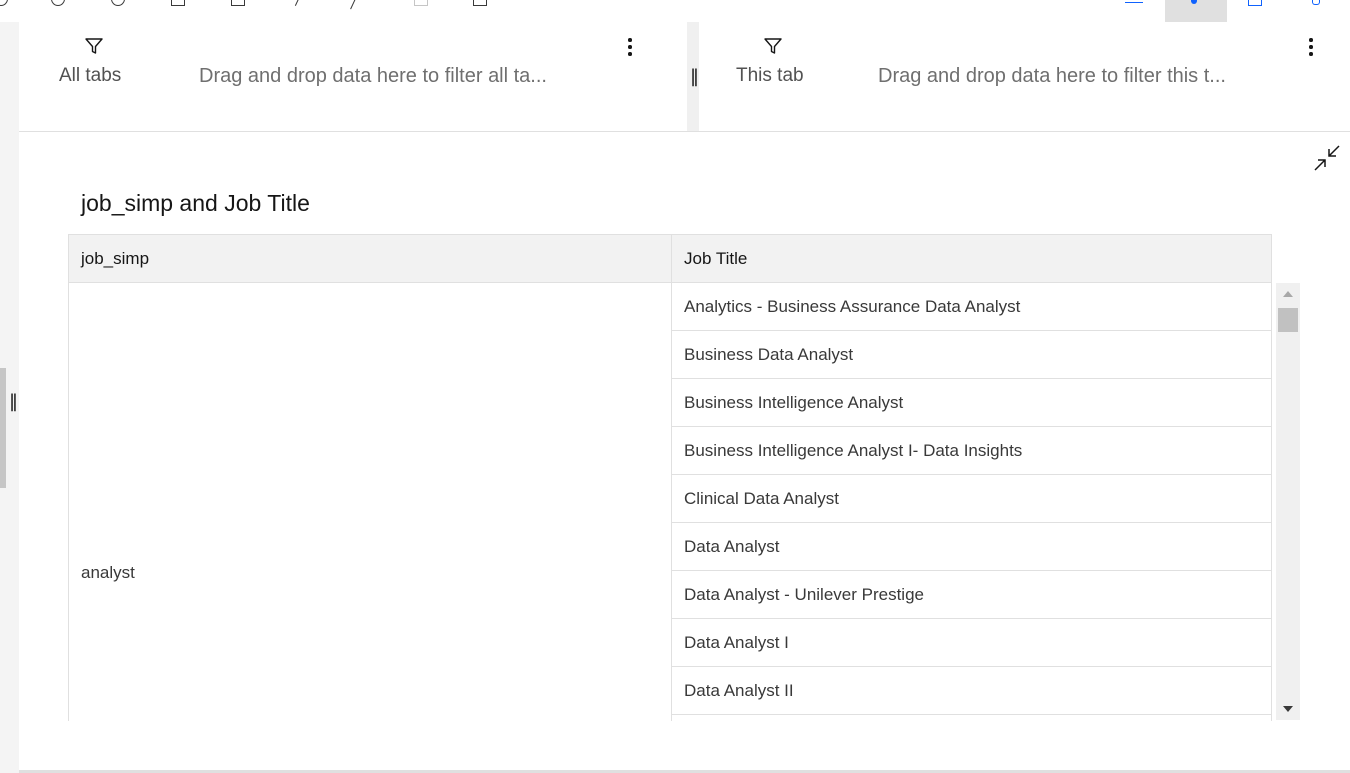 The width and height of the screenshot is (1350, 773). What do you see at coordinates (13, 402) in the screenshot?
I see `left-resize-handle: ‖` at bounding box center [13, 402].